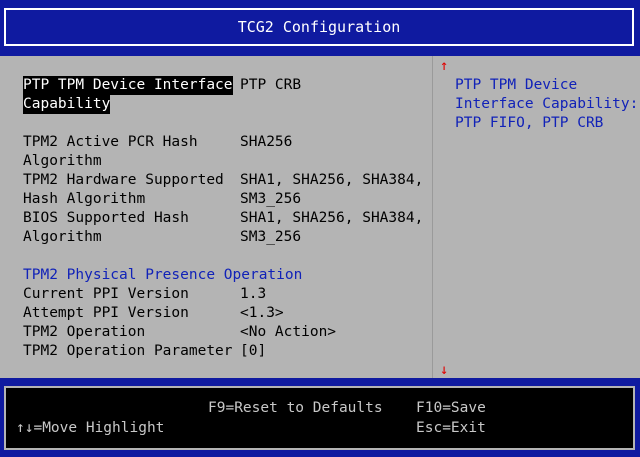  I want to click on help-divider, so click(432, 217).